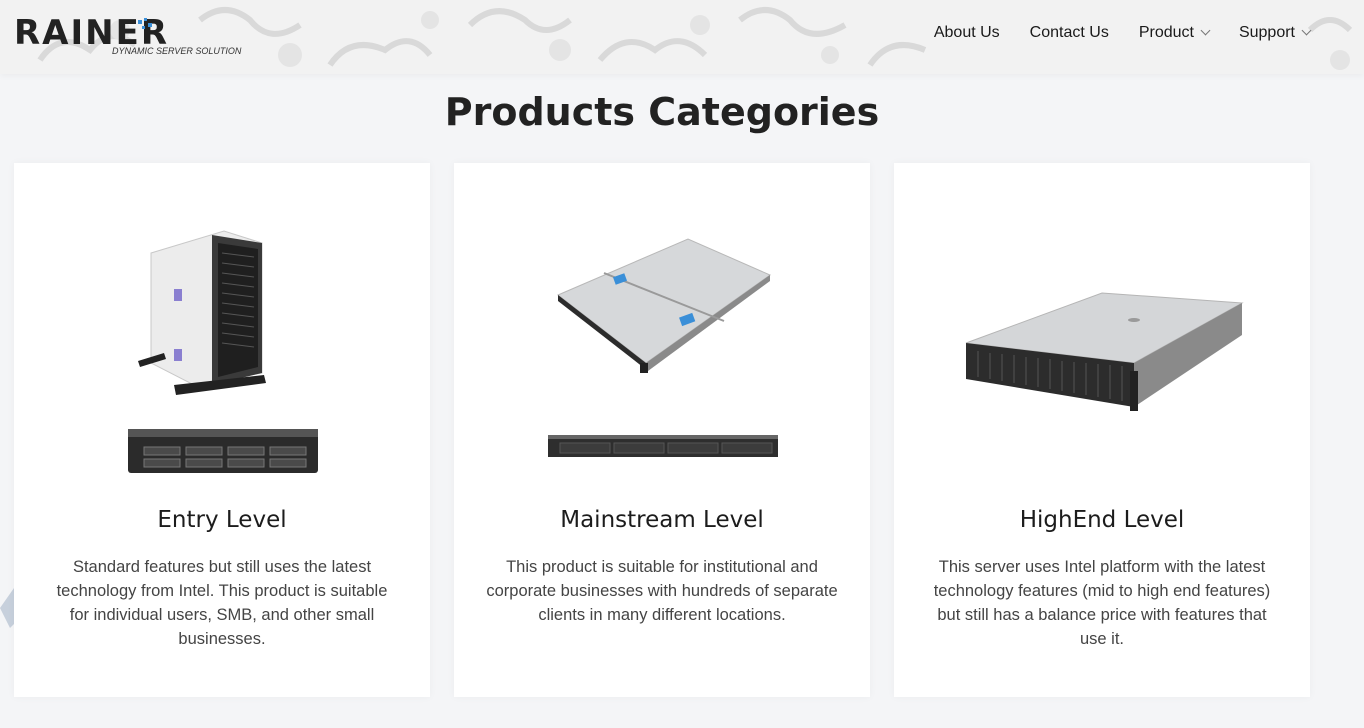 This screenshot has width=1364, height=728. Describe the element at coordinates (222, 520) in the screenshot. I see `card-title: Entry Level` at that location.